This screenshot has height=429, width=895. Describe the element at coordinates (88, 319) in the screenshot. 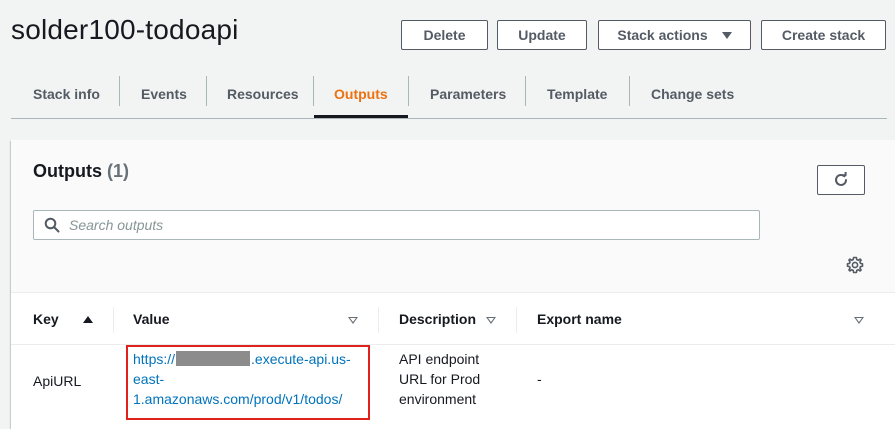

I see `sort-ascending-icon` at that location.